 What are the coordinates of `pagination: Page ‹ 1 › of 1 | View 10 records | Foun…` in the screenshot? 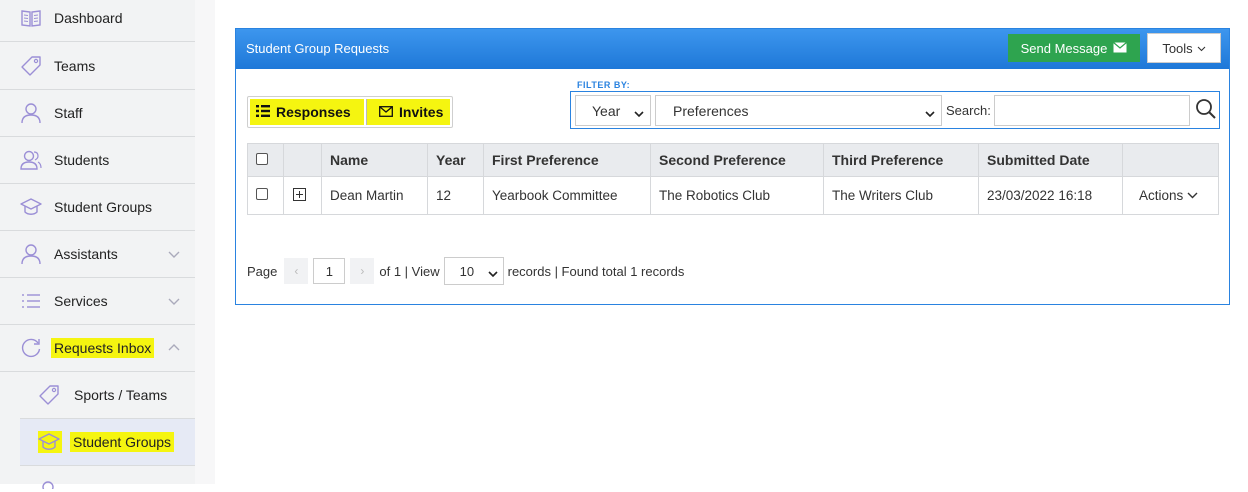 It's located at (465, 271).